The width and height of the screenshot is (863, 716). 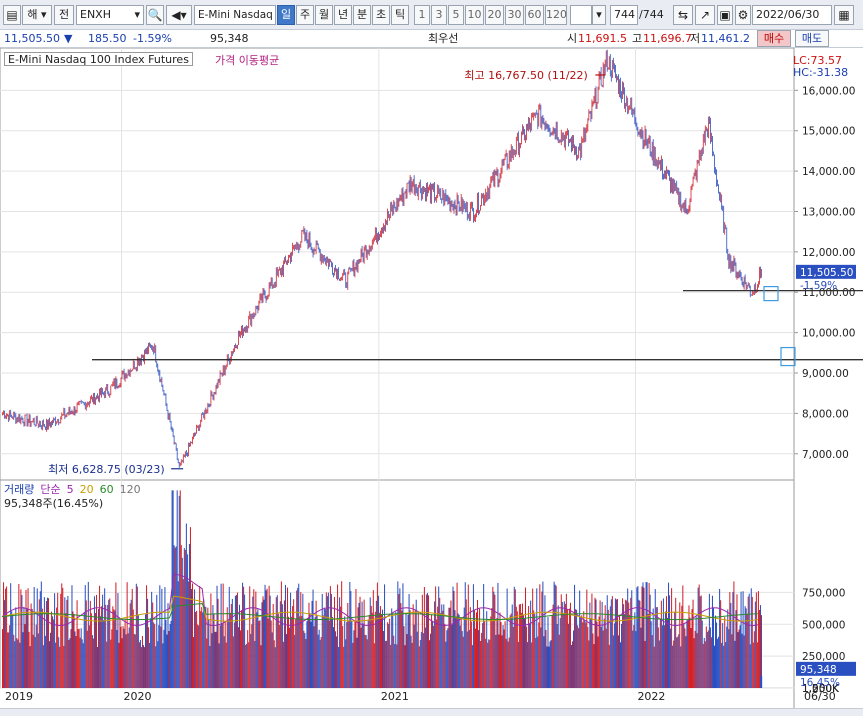 I want to click on range-dropdown: ▾, so click(x=599, y=15).